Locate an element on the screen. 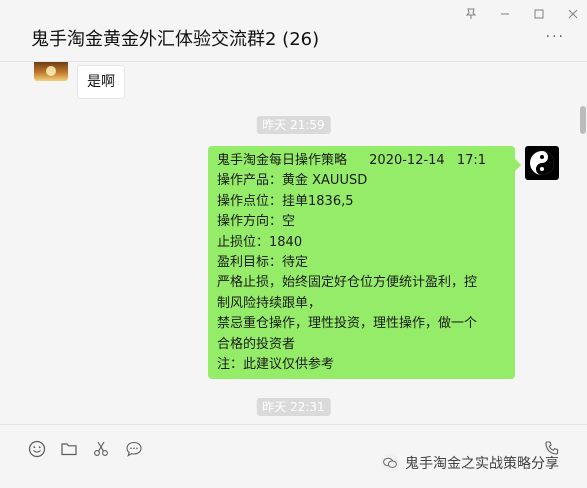 Image resolution: width=587 pixels, height=488 pixels. yin-yang-icon is located at coordinates (542, 163).